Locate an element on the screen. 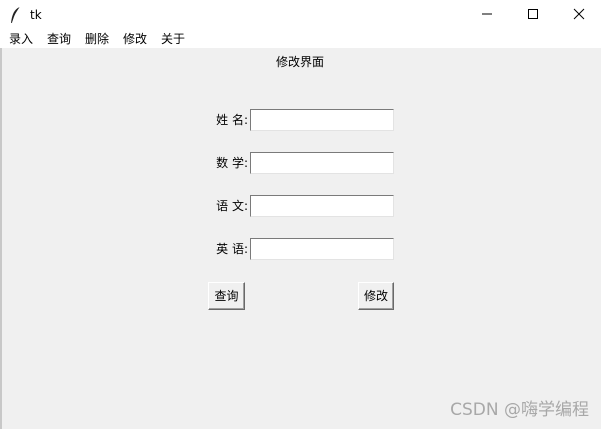 The height and width of the screenshot is (429, 601). modify-button: 修改 is located at coordinates (376, 296).